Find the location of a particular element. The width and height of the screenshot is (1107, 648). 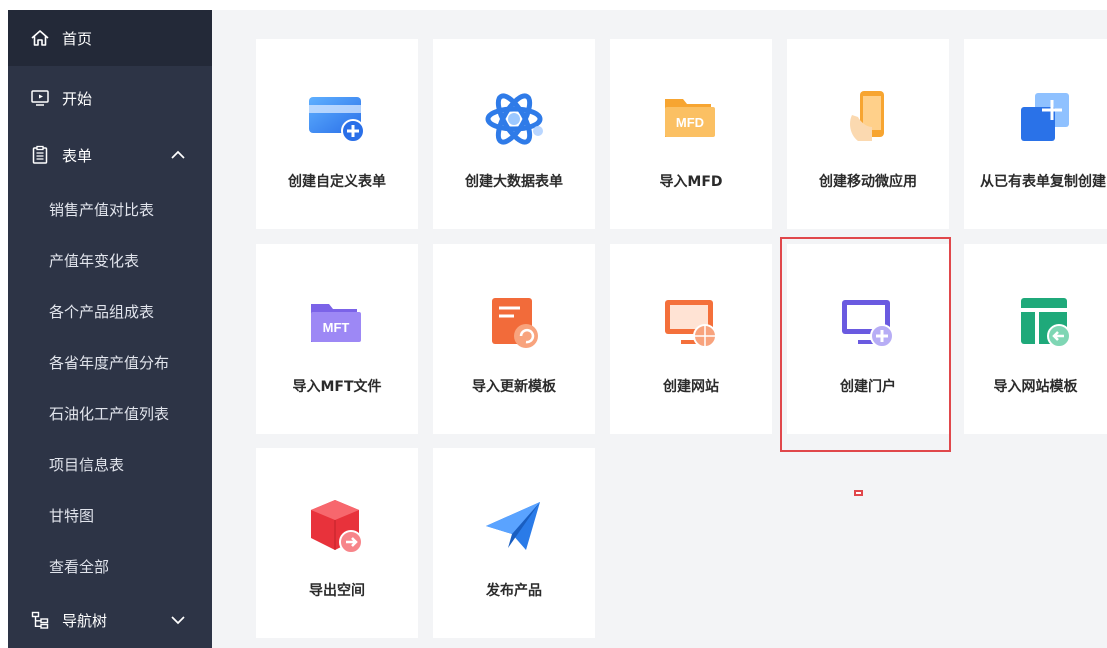

mft-icon-text: MFT is located at coordinates (336, 327).